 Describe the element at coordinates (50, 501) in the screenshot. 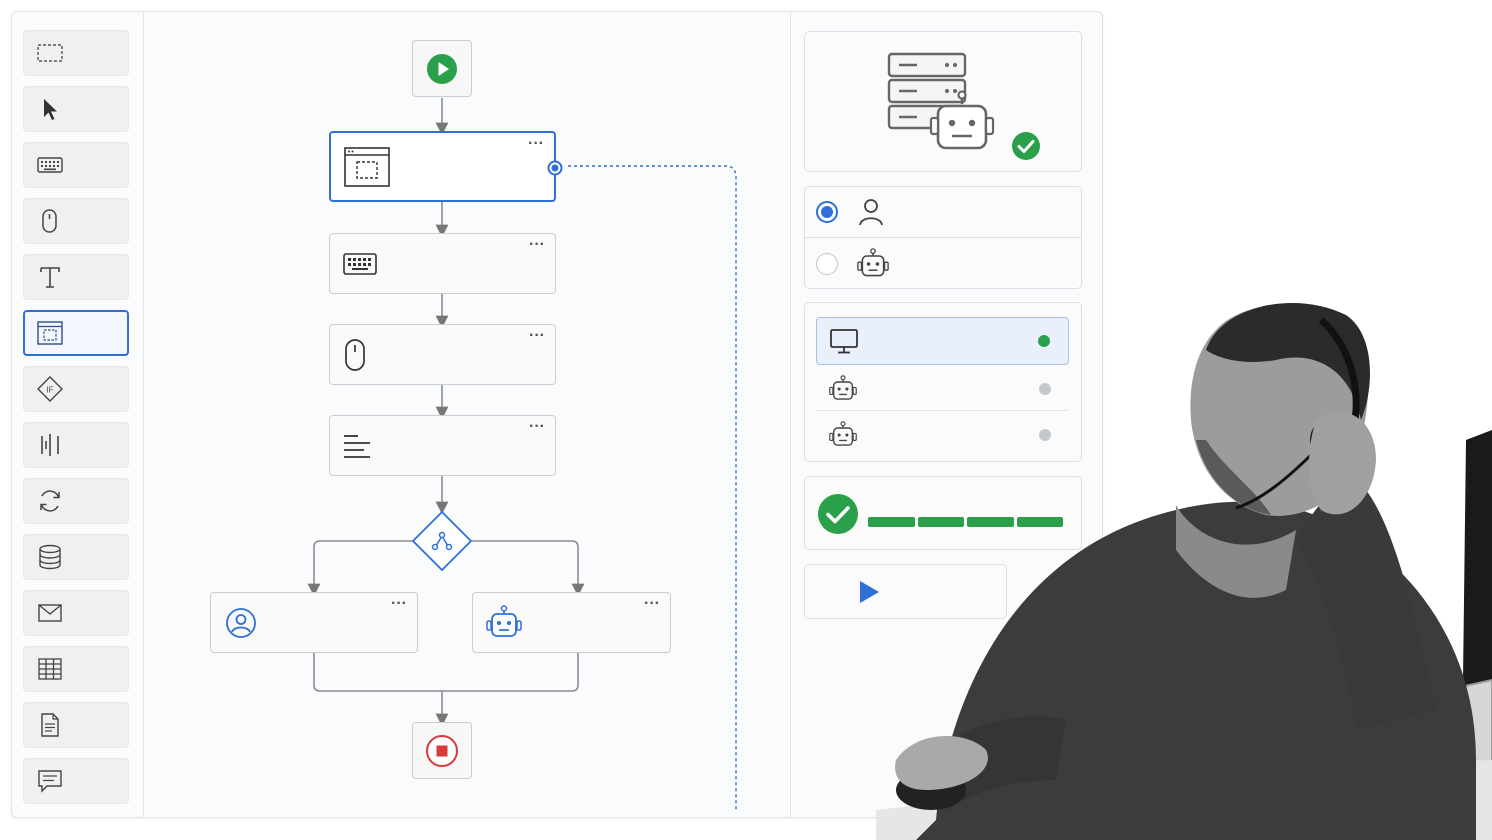

I see `refresh-icon` at that location.